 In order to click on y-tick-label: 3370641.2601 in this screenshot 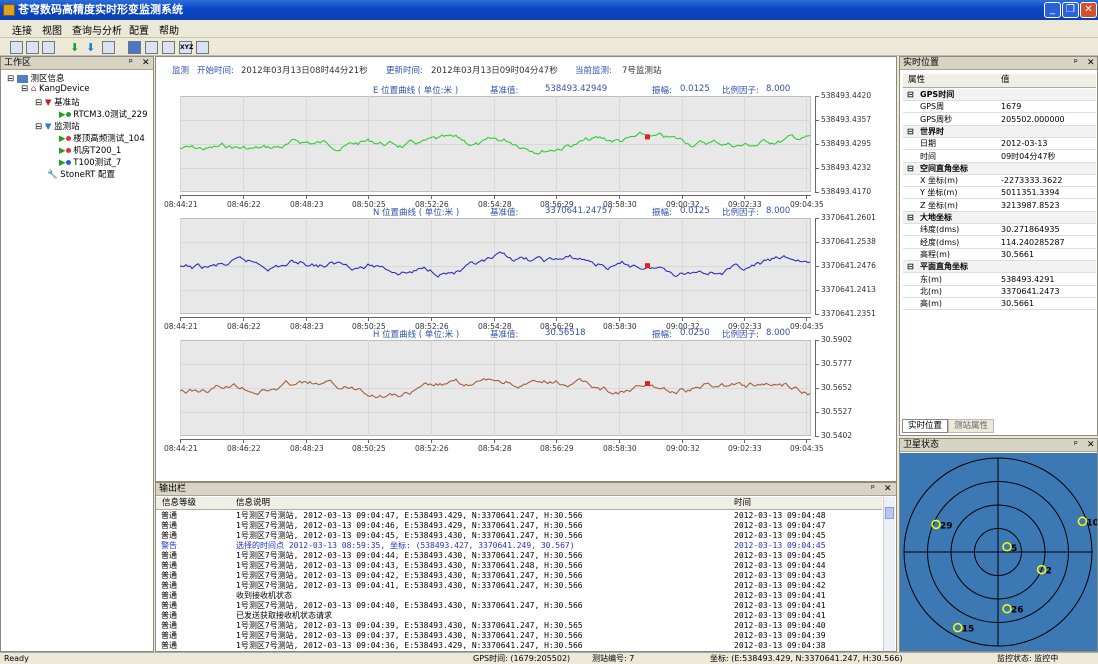, I will do `click(848, 217)`.